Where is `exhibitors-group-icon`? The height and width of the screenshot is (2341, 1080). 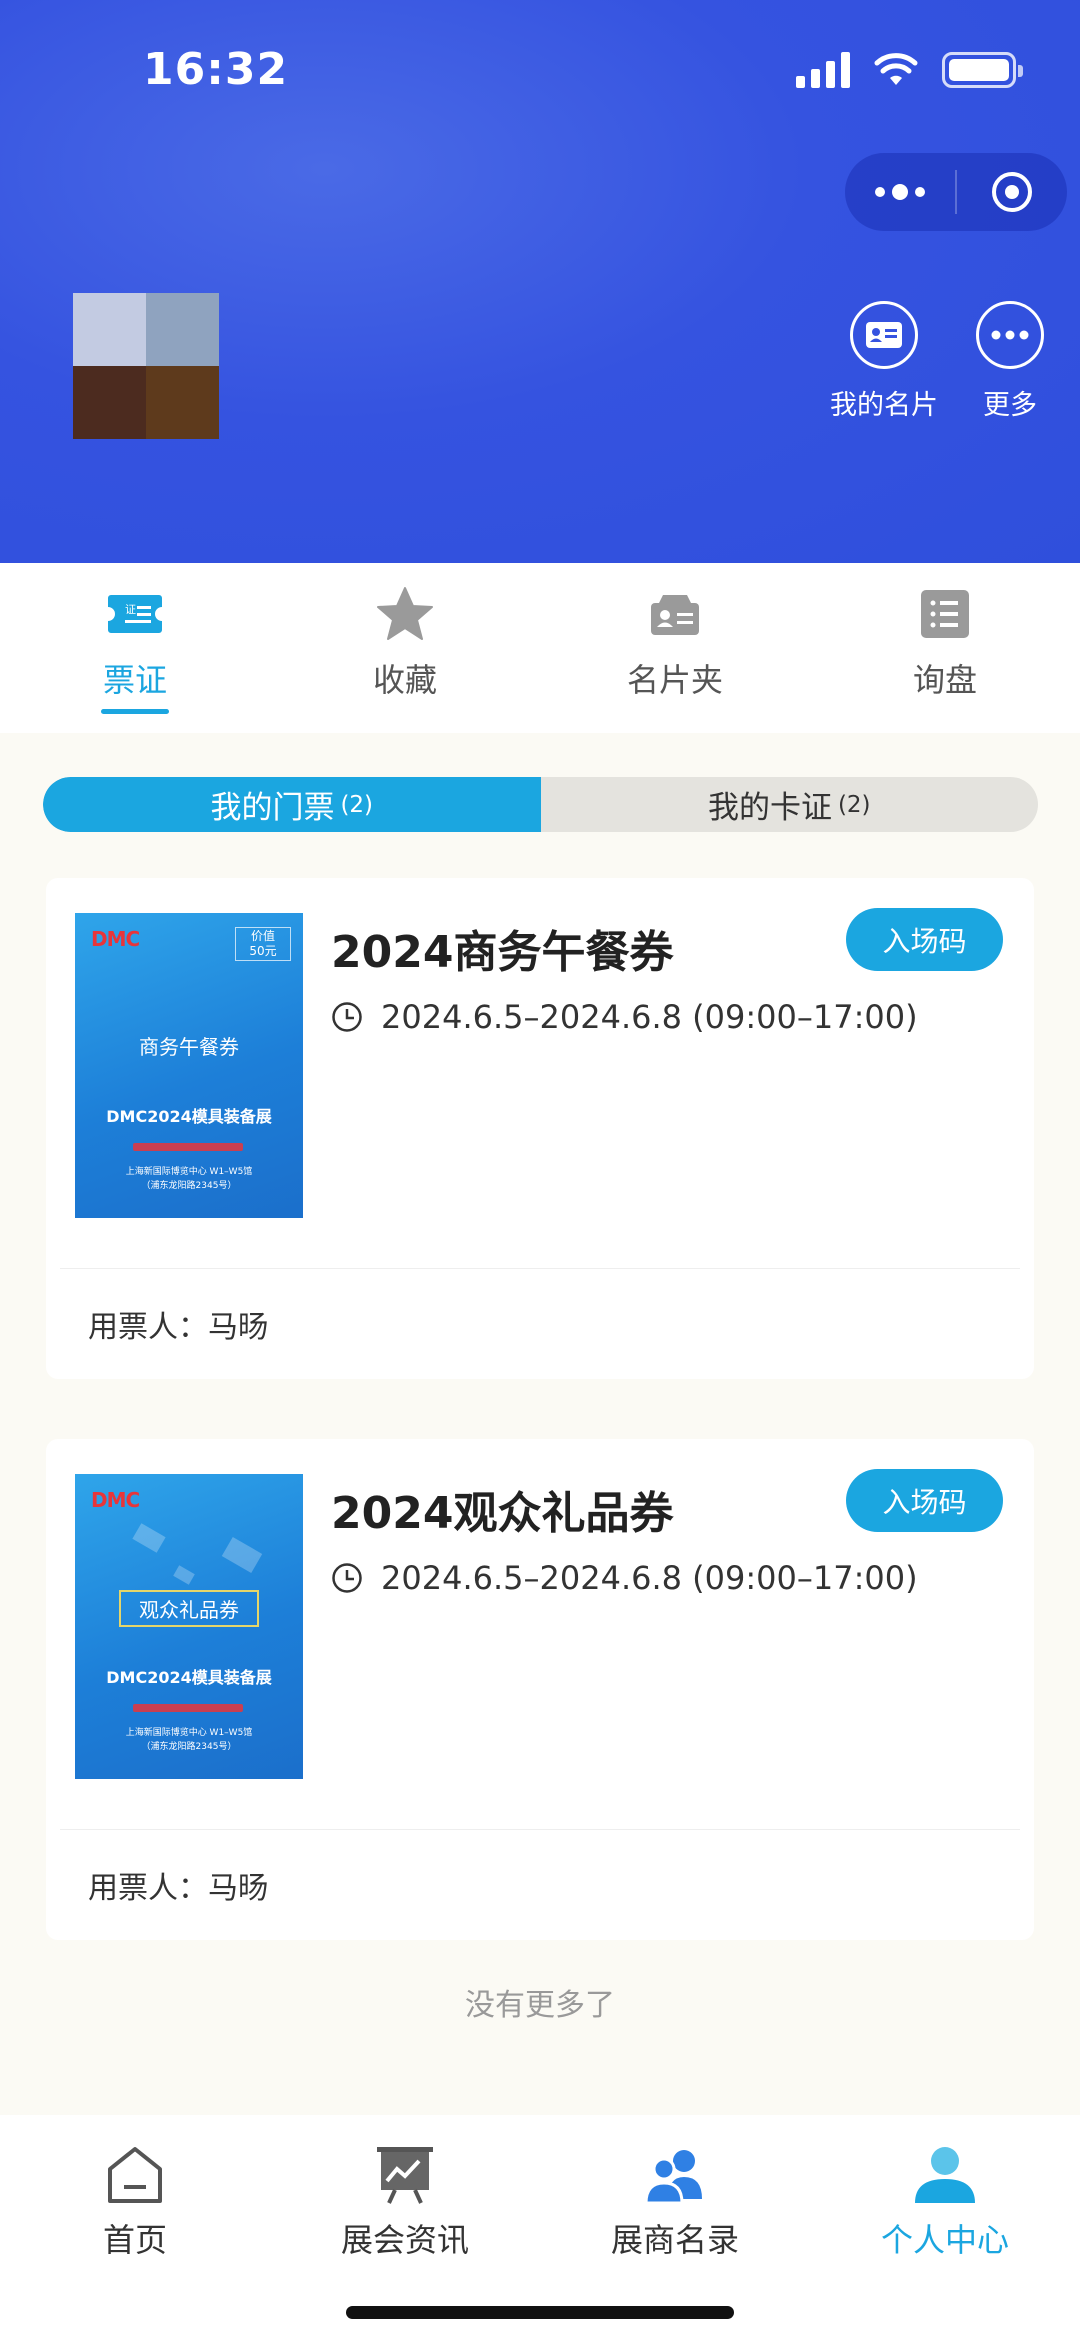
exhibitors-group-icon is located at coordinates (675, 2168).